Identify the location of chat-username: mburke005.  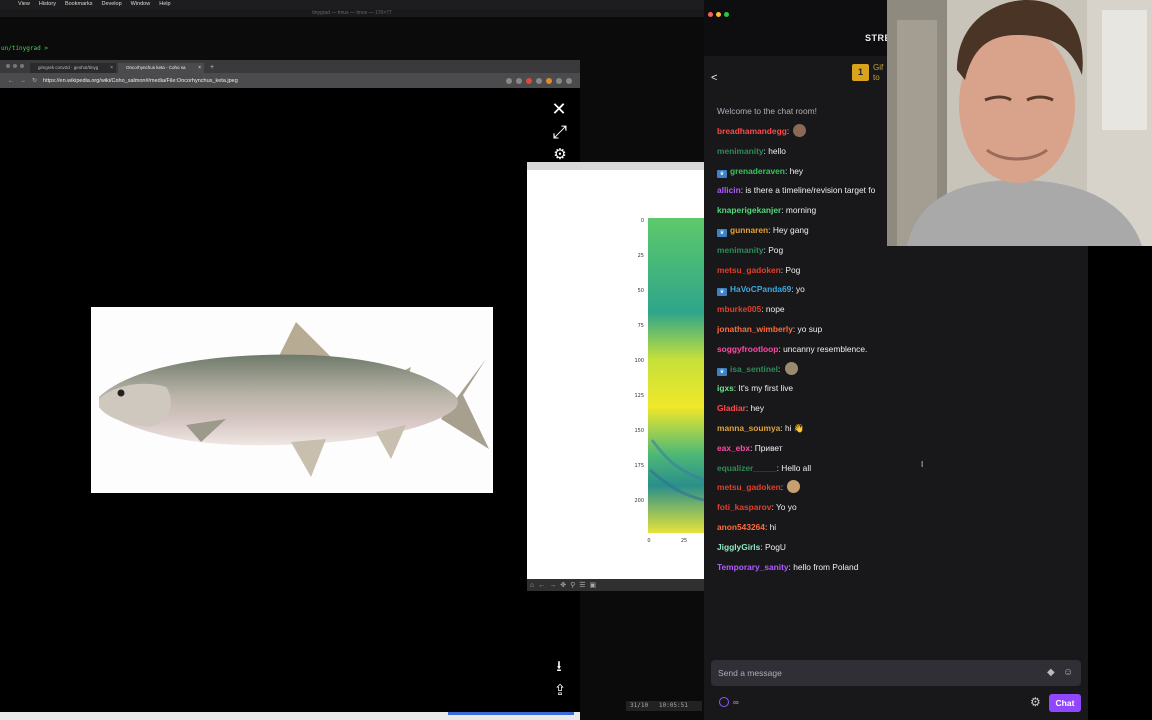
(739, 309).